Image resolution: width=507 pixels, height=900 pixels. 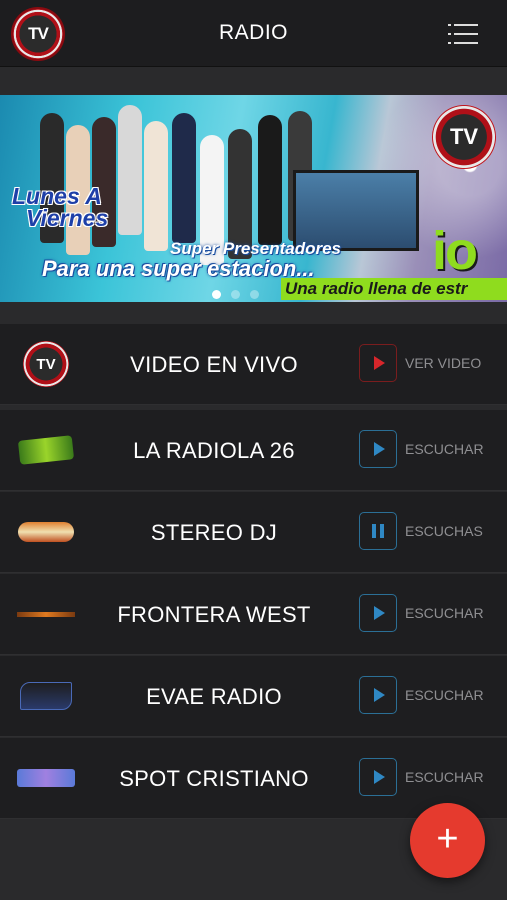 What do you see at coordinates (463, 34) in the screenshot?
I see `list-menu-icon` at bounding box center [463, 34].